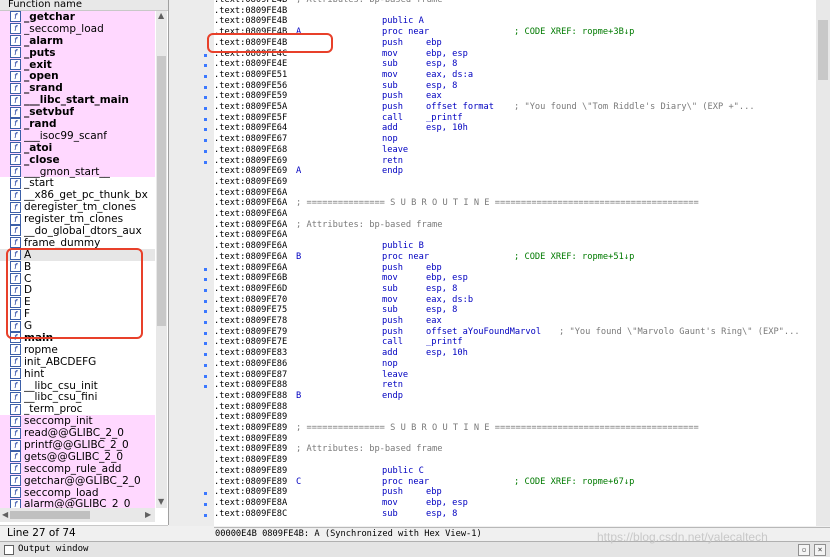 The height and width of the screenshot is (557, 830). Describe the element at coordinates (514, 21) in the screenshot. I see `disasm-line: .text:0809FE4B public A` at that location.